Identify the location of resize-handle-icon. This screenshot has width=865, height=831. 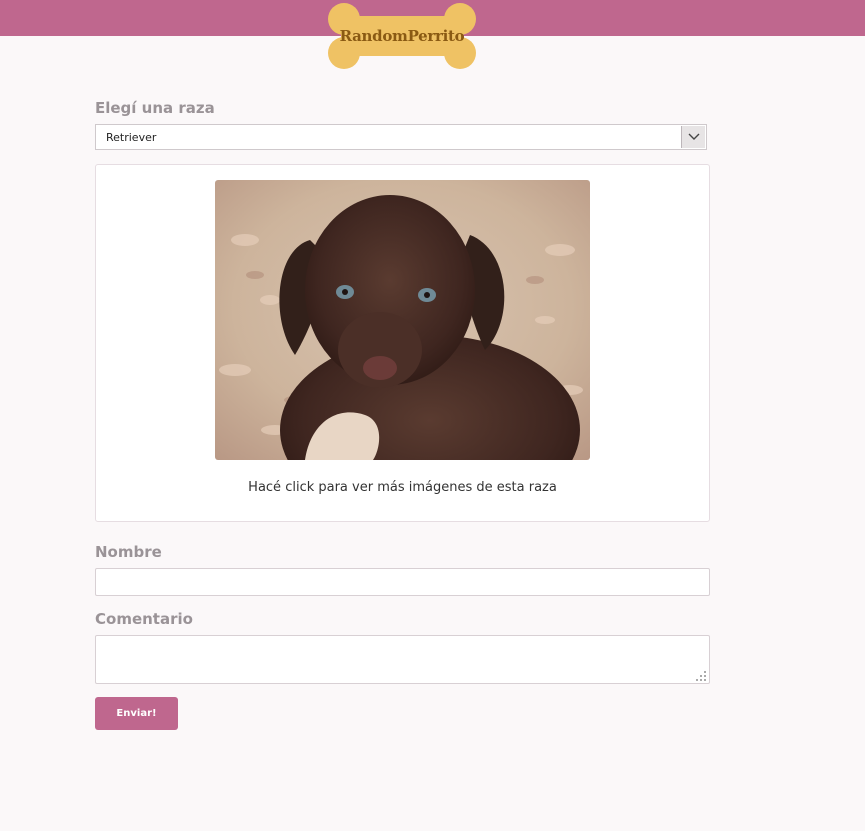
(701, 676).